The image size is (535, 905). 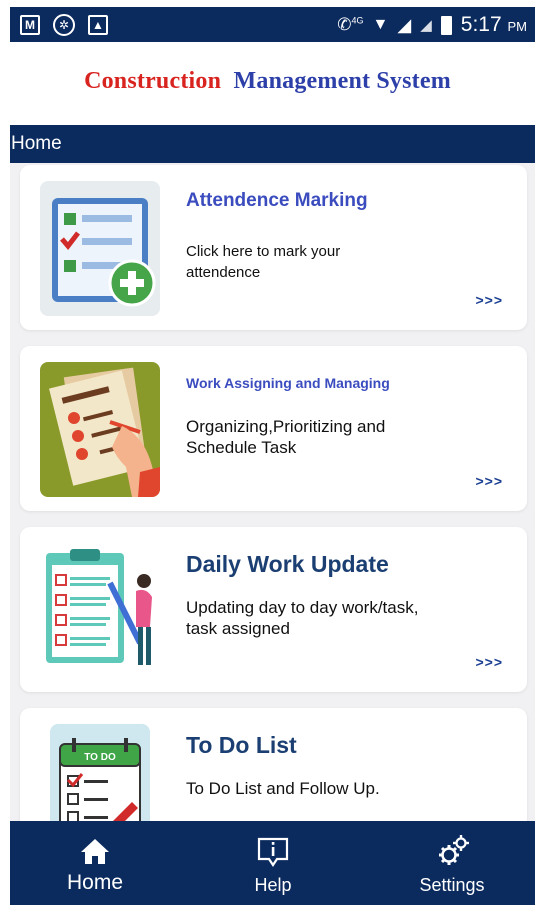 What do you see at coordinates (36, 143) in the screenshot?
I see `page-title: Home` at bounding box center [36, 143].